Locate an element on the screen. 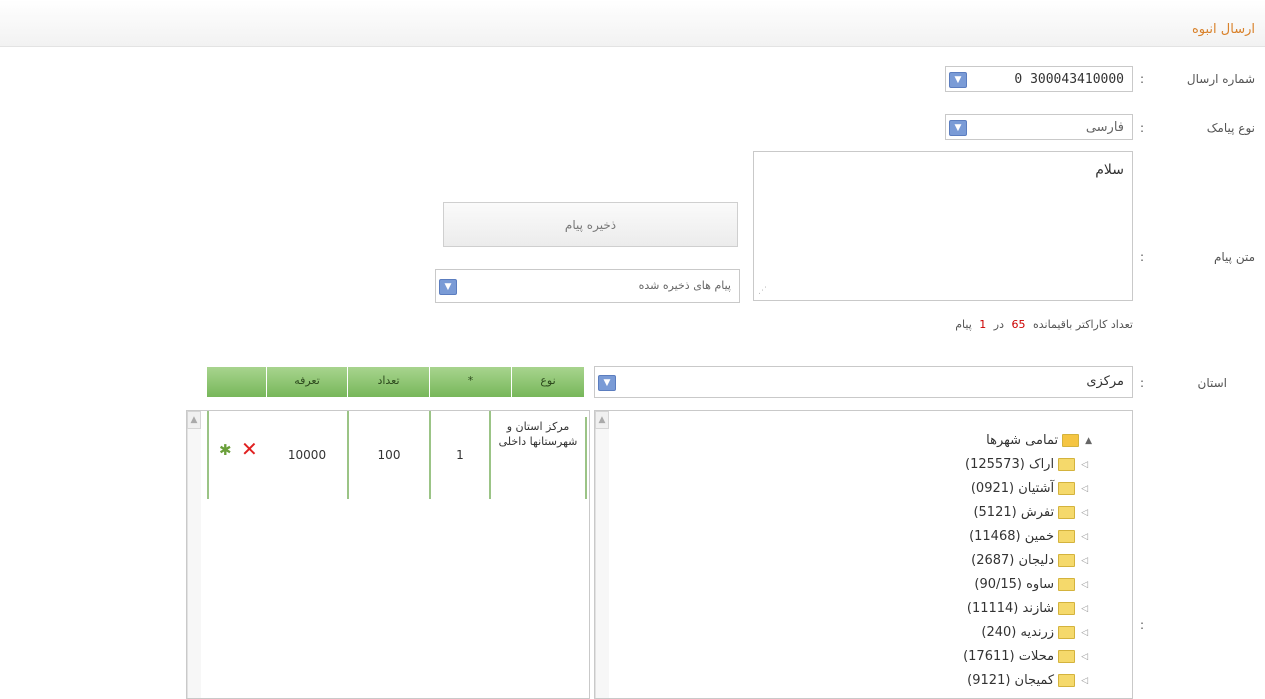 Image resolution: width=1265 pixels, height=699 pixels. row-tariff: 10000 is located at coordinates (308, 455).